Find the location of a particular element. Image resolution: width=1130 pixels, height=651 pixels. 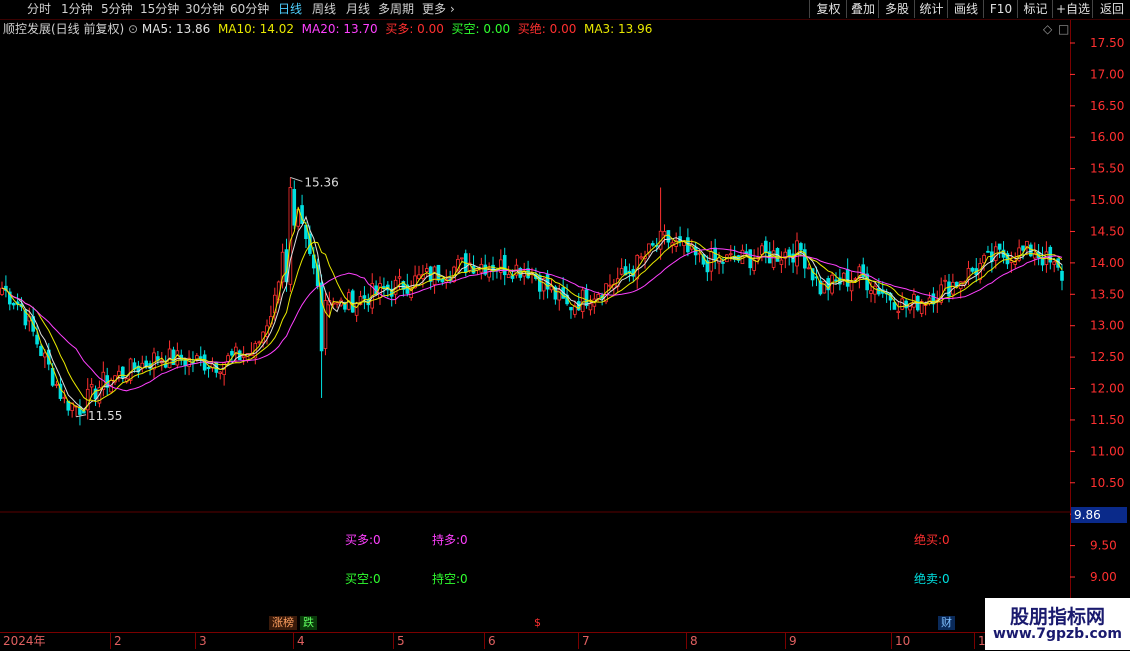

diamond-icon: ◇ is located at coordinates (1047, 29).